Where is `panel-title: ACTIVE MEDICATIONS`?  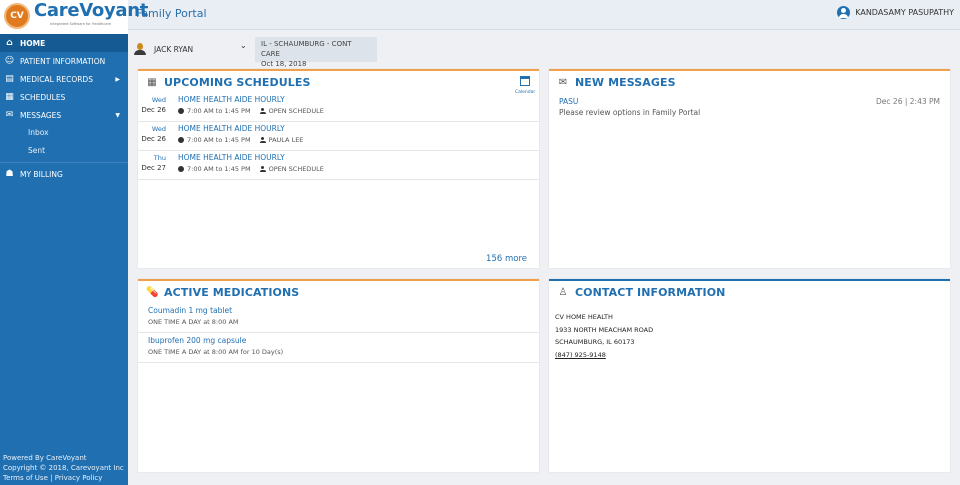 panel-title: ACTIVE MEDICATIONS is located at coordinates (232, 292).